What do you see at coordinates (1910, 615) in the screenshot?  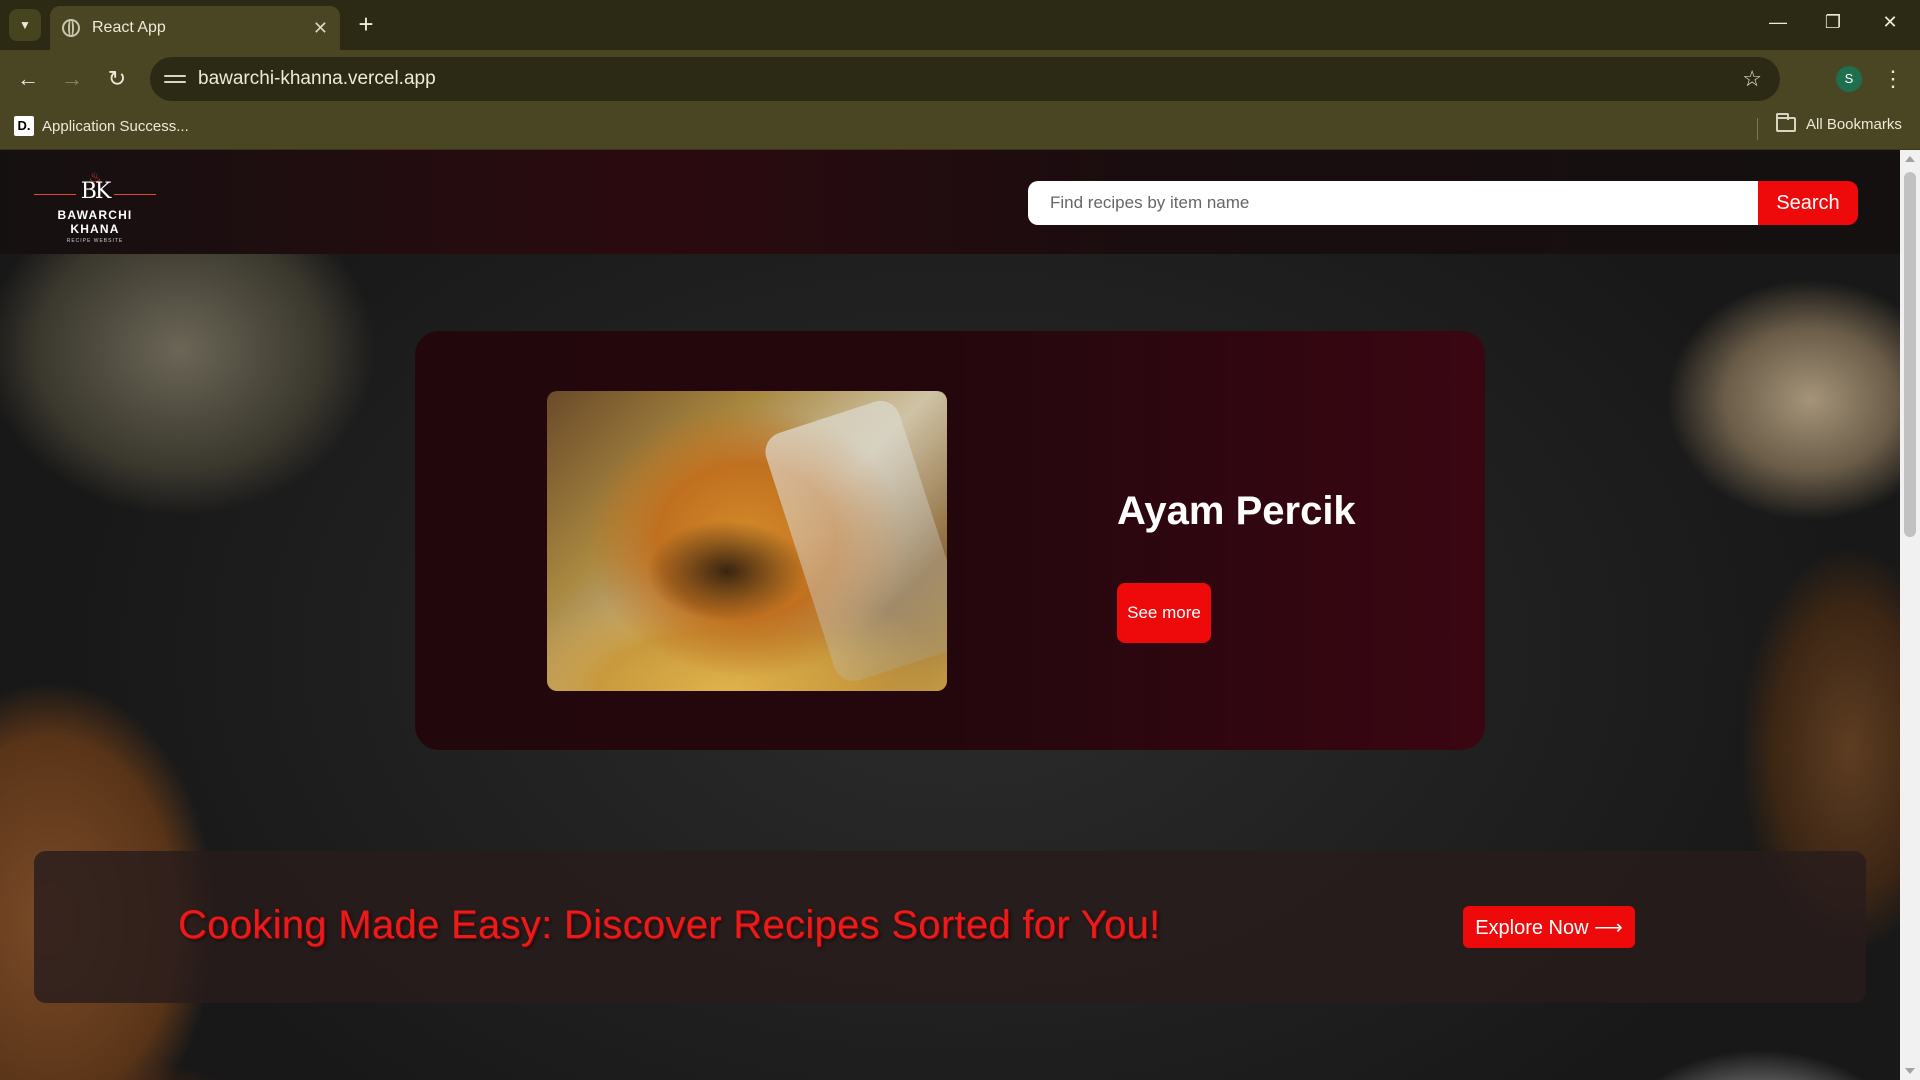 I see `page-scrollbar` at bounding box center [1910, 615].